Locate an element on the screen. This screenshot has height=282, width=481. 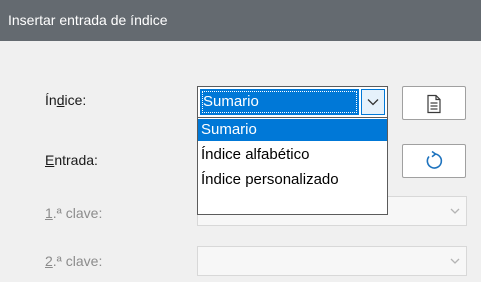
key2-combobox is located at coordinates (332, 261).